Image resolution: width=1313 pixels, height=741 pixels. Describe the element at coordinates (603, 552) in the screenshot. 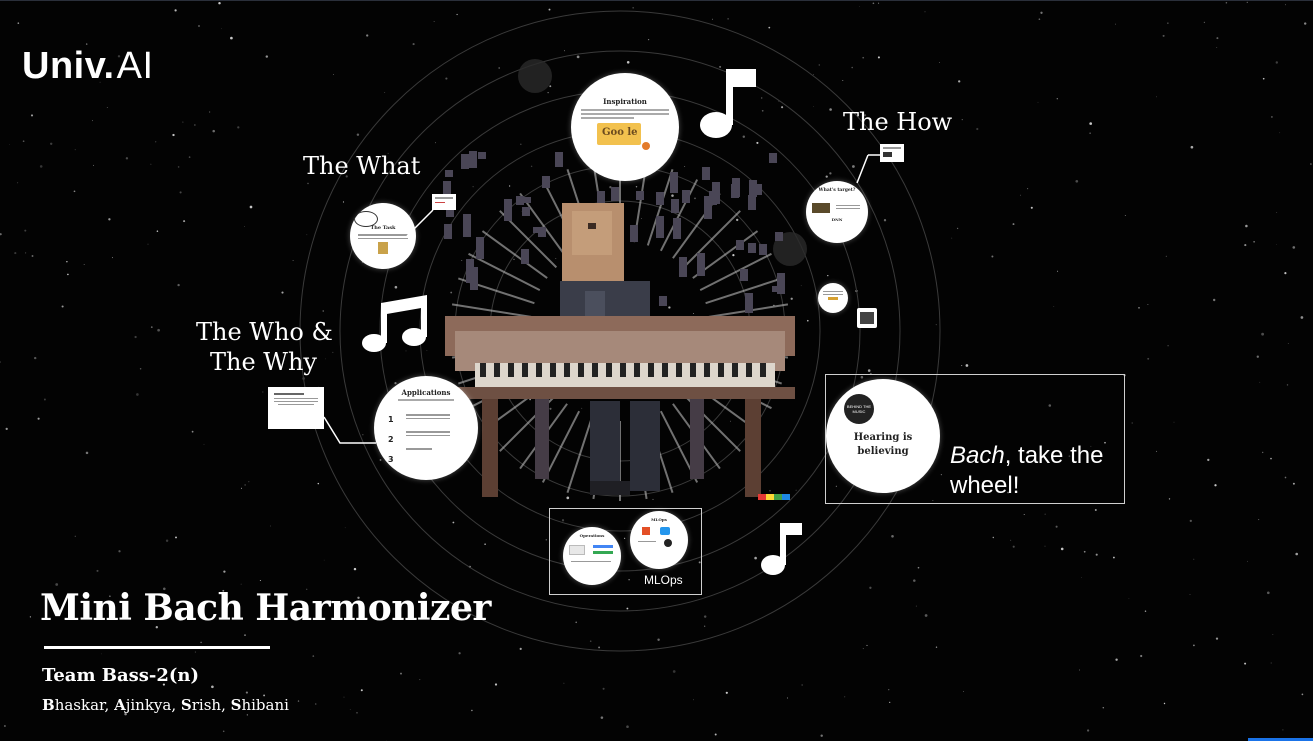

I see `operations-logo-c` at that location.